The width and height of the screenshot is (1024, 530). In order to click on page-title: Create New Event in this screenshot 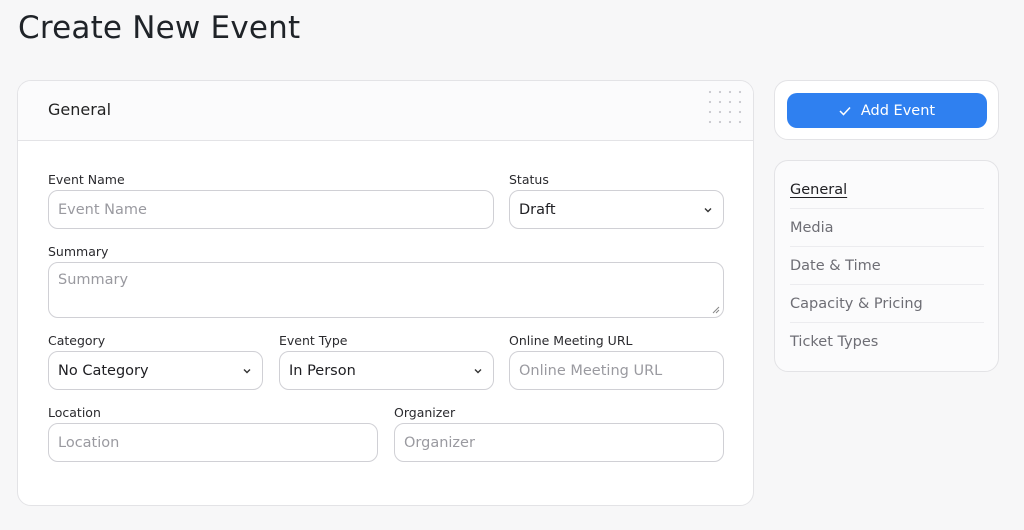, I will do `click(159, 28)`.